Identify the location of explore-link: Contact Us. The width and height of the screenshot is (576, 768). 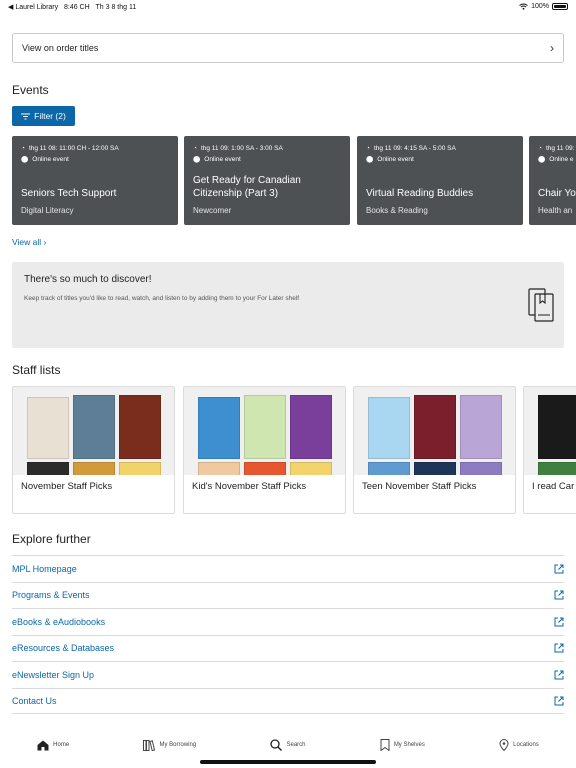
(288, 700).